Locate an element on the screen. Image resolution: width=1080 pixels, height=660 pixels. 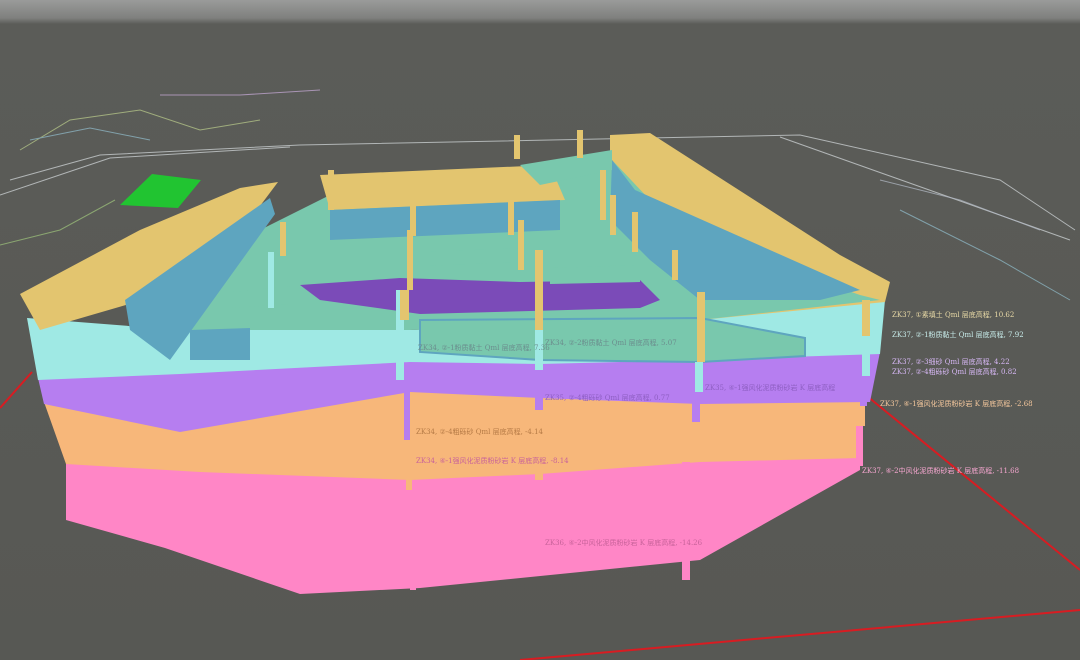
green-marker is located at coordinates (160, 191).